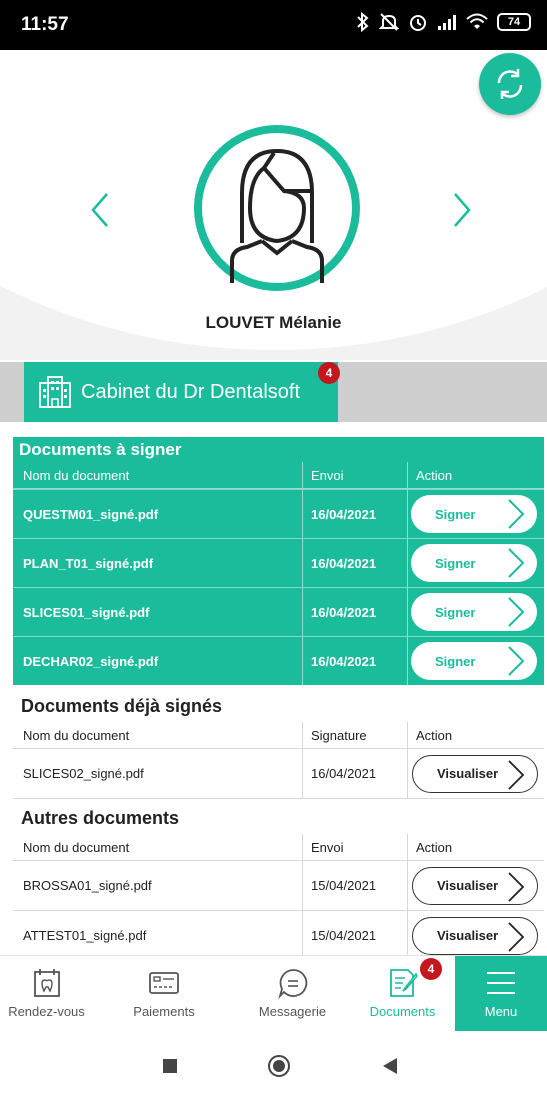  I want to click on avatar, so click(277, 208).